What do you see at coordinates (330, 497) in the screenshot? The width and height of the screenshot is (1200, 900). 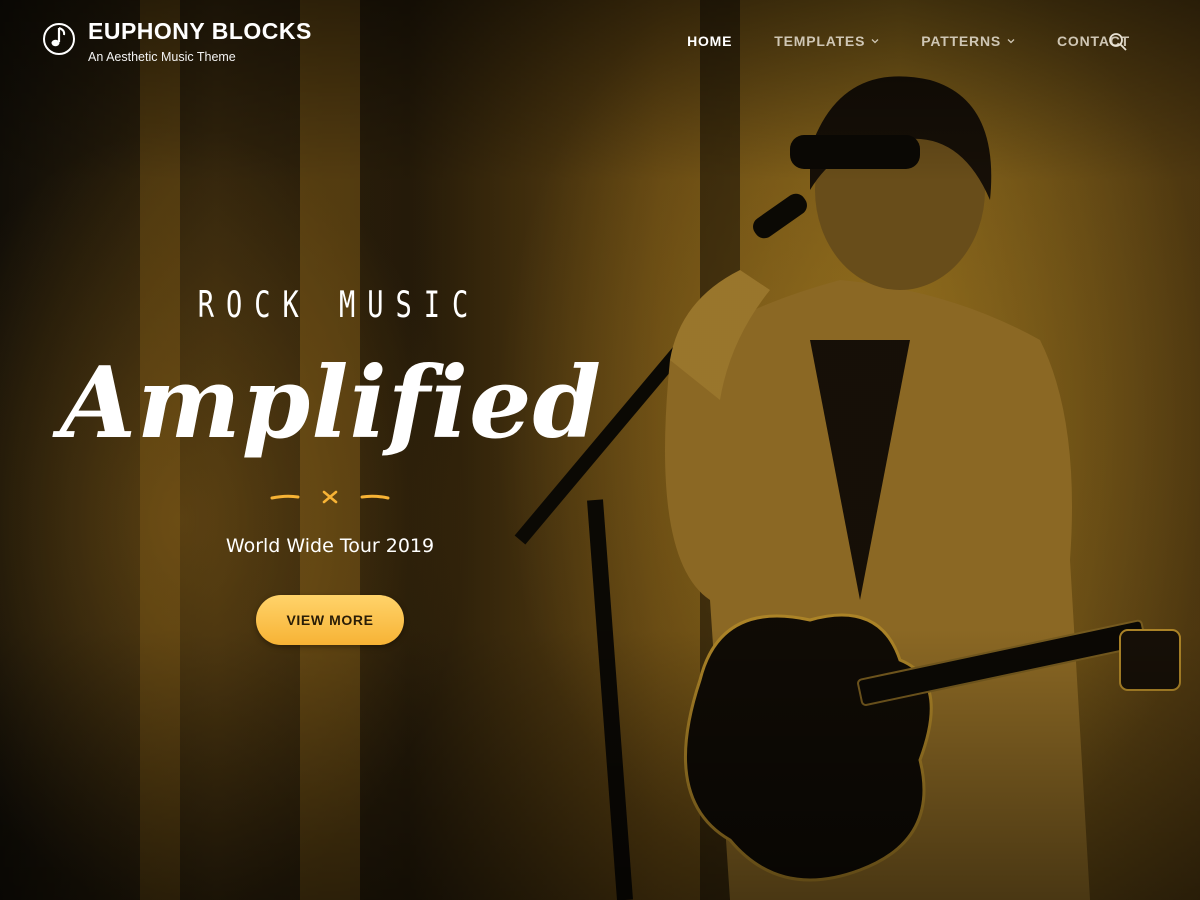 I see `x-divider-icon` at bounding box center [330, 497].